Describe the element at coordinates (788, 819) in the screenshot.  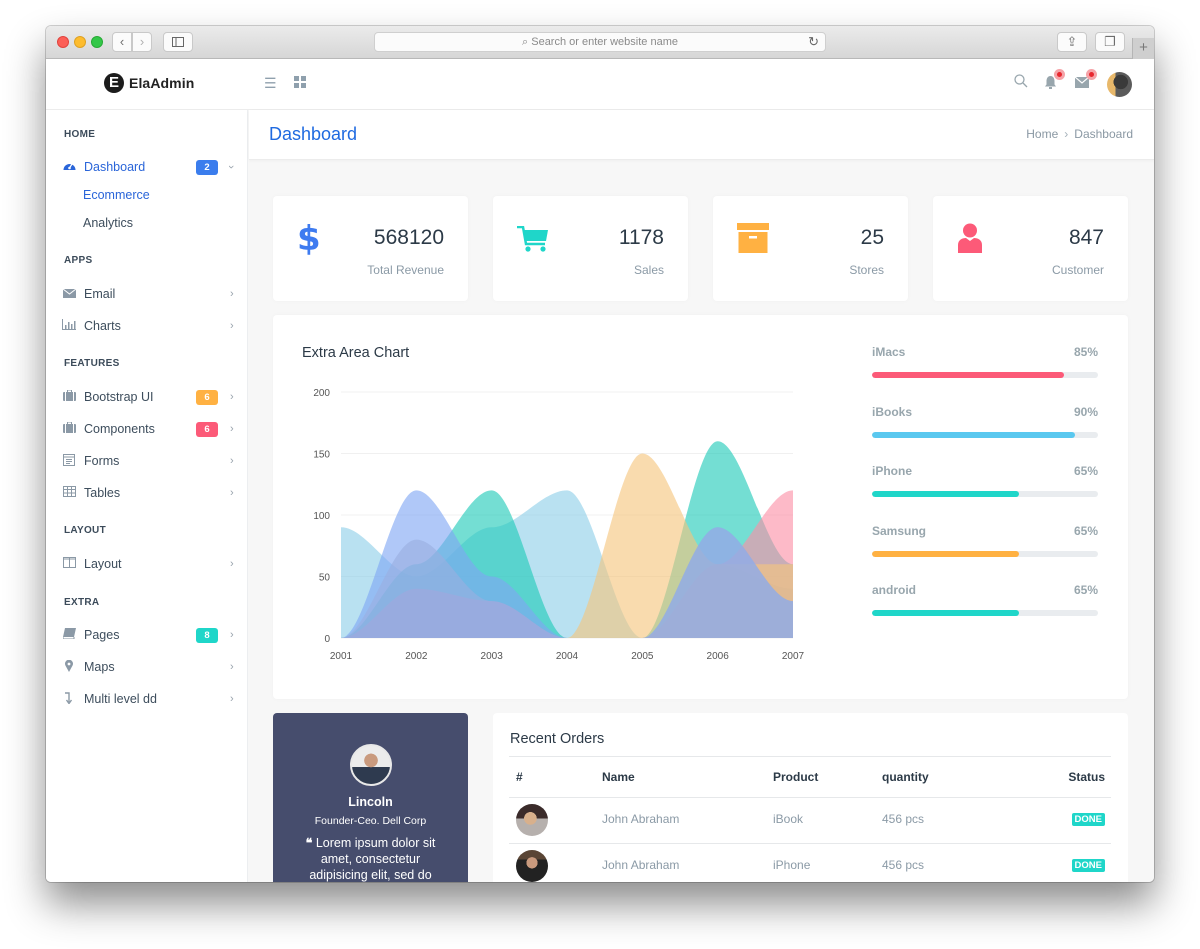
I see `order-product: iBook` at that location.